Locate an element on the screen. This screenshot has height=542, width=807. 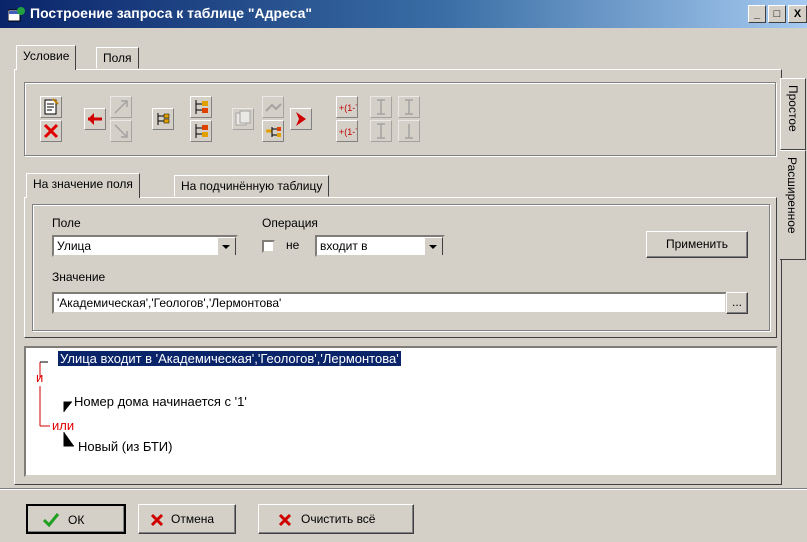
maximize-button: □ is located at coordinates (777, 14).